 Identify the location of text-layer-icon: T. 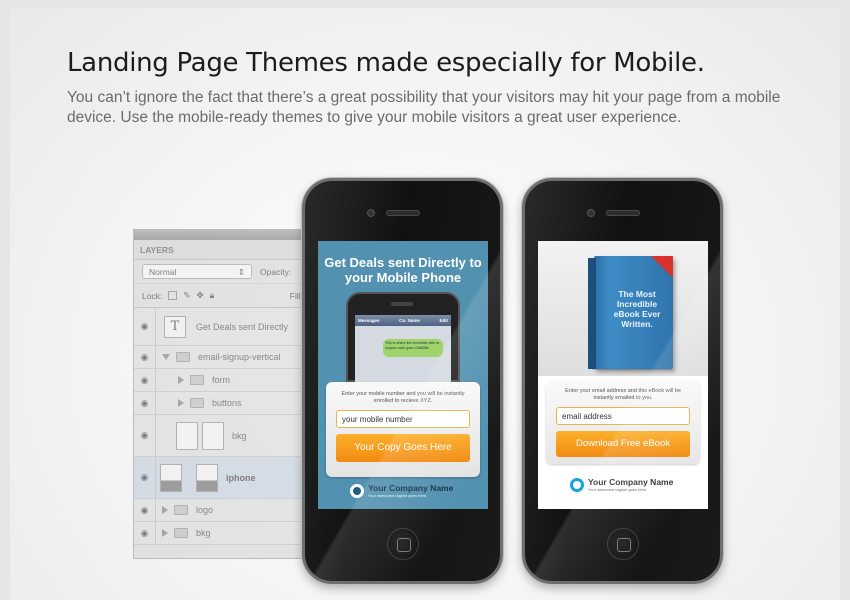
(175, 326).